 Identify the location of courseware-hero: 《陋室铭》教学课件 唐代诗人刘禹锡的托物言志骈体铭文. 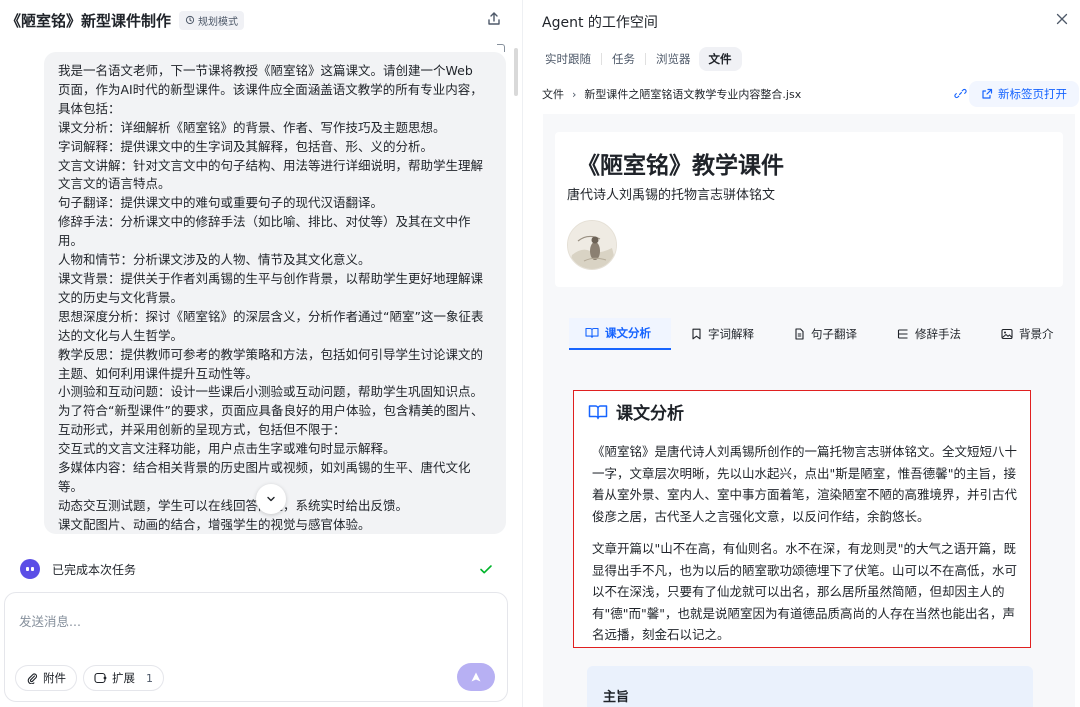
(809, 209).